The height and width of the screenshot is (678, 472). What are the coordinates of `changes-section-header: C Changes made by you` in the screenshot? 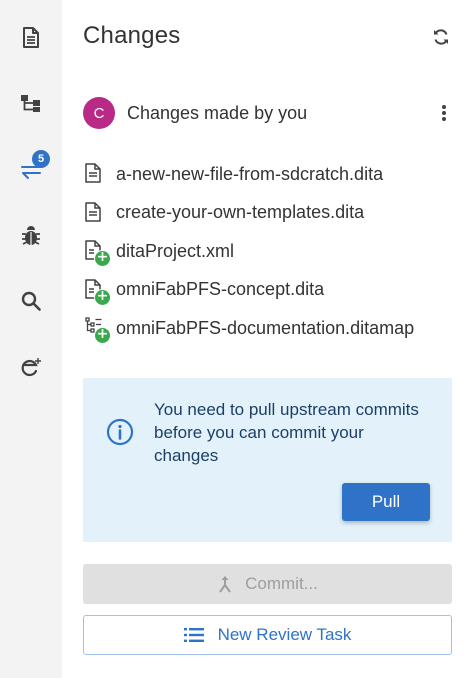 It's located at (269, 113).